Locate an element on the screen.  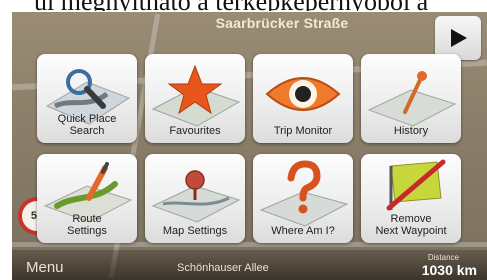
menu-button: Menu is located at coordinates (45, 267).